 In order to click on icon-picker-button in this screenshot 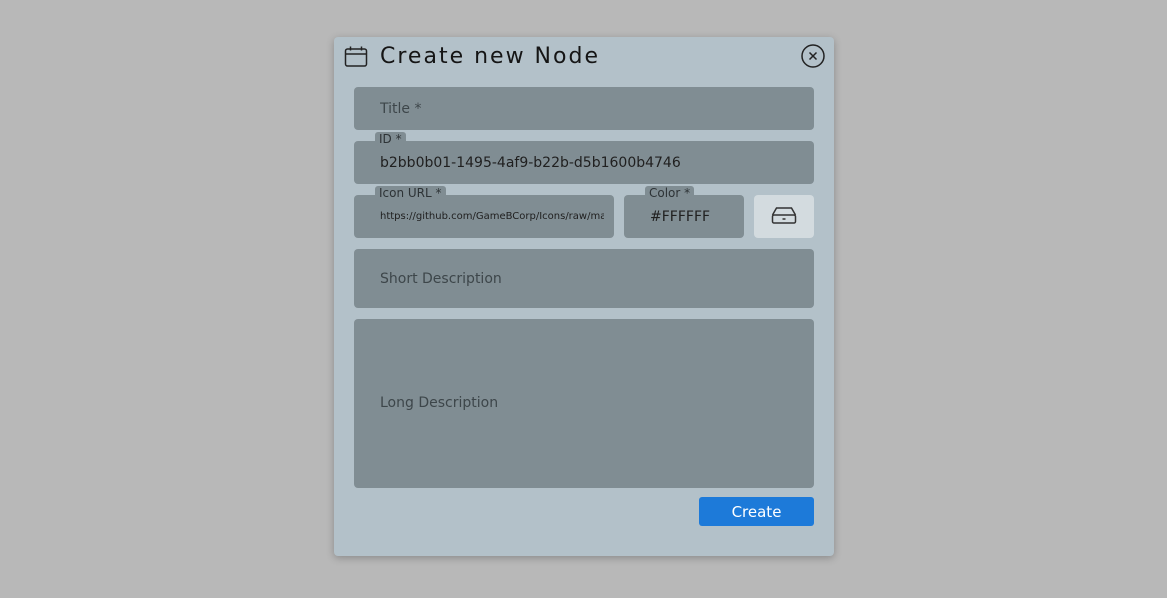, I will do `click(784, 216)`.